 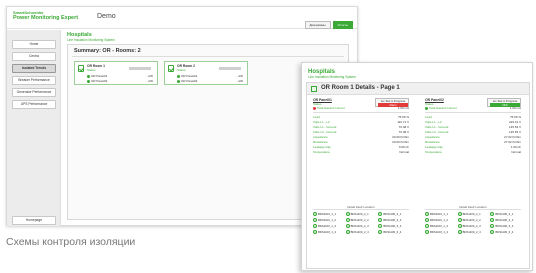 What do you see at coordinates (325, 132) in the screenshot?
I see `measurement-label: Volts L2 - Ground` at bounding box center [325, 132].